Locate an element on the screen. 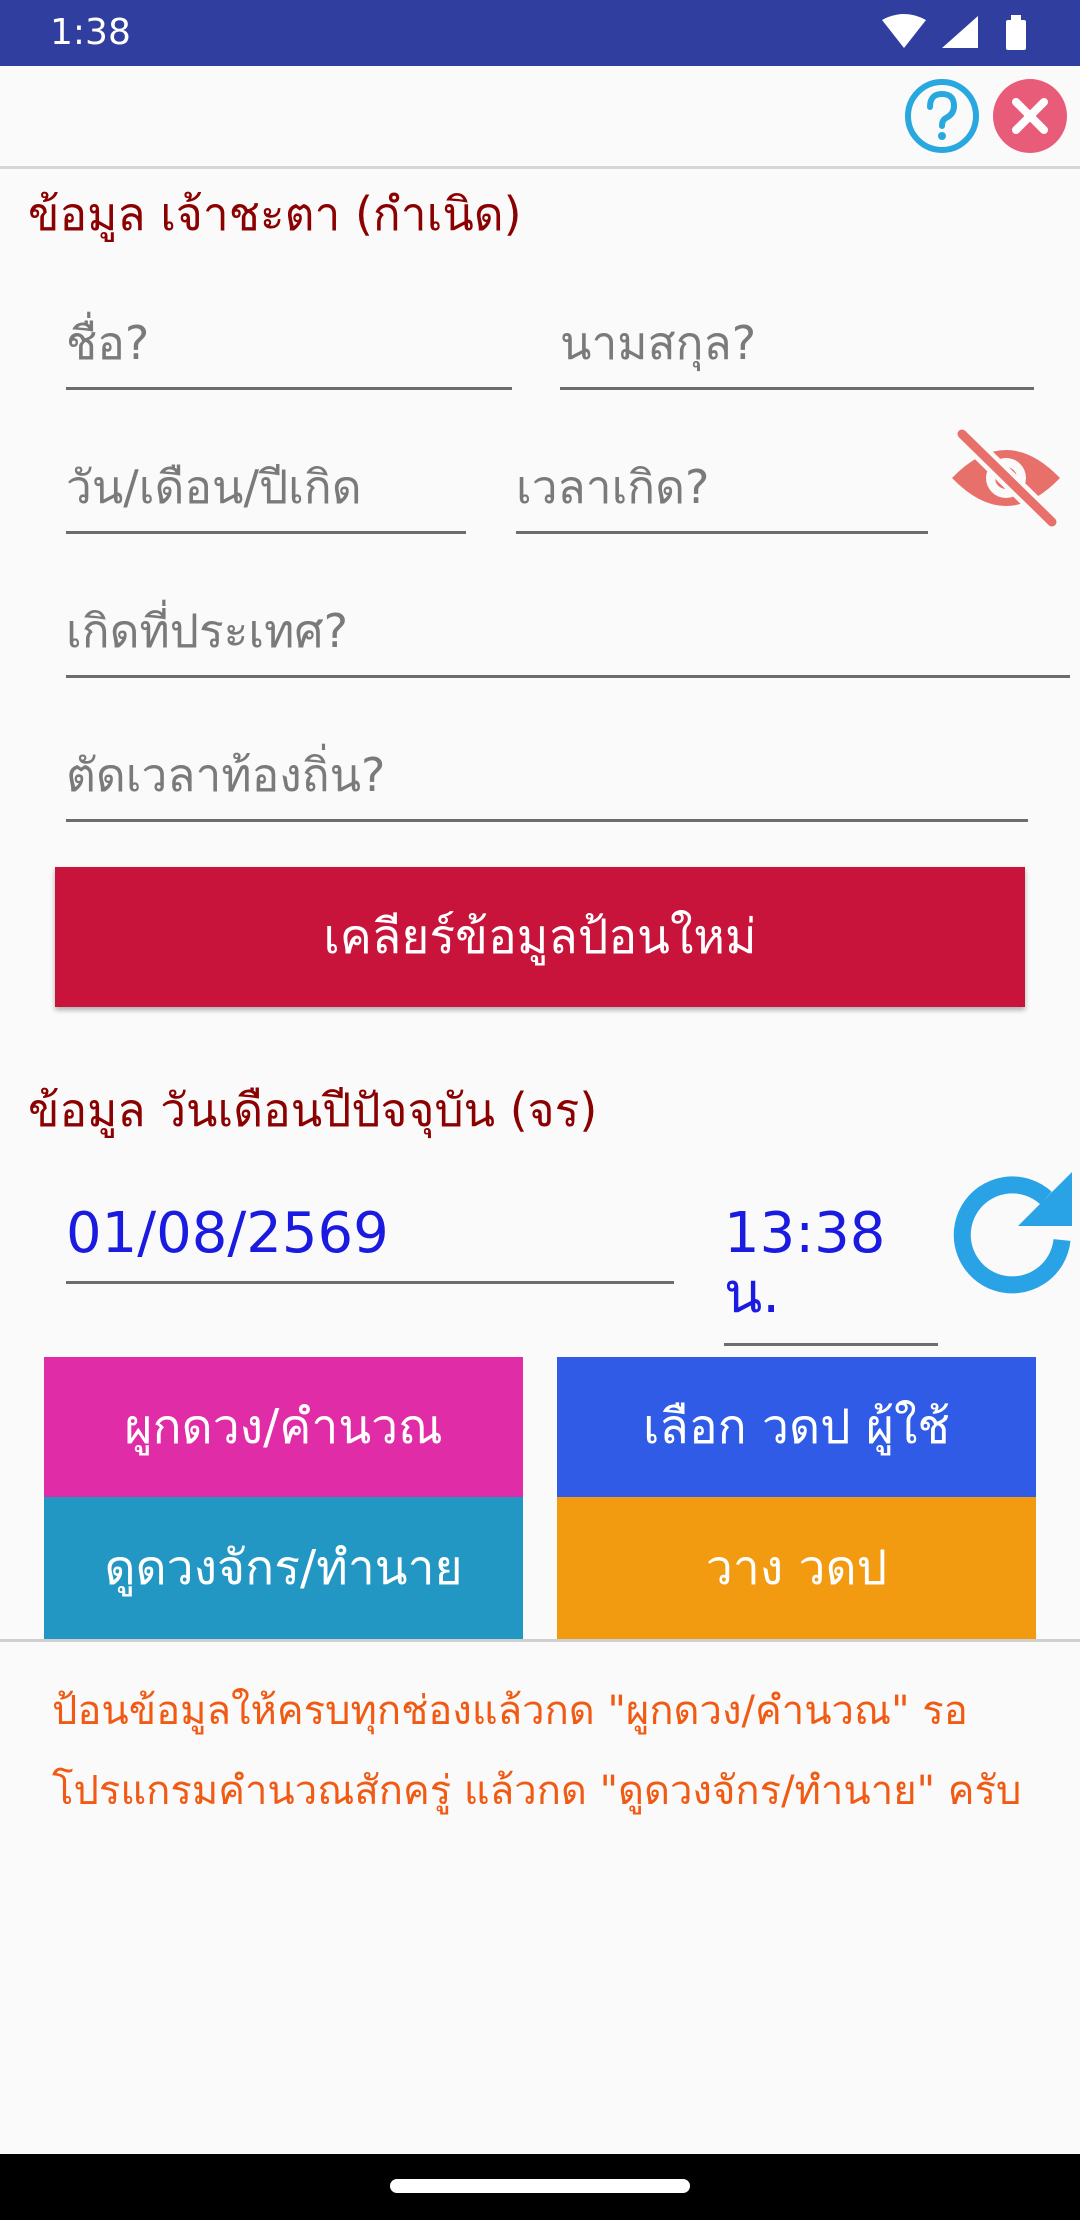 This screenshot has width=1080, height=2220. status-icons is located at coordinates (965, 33).